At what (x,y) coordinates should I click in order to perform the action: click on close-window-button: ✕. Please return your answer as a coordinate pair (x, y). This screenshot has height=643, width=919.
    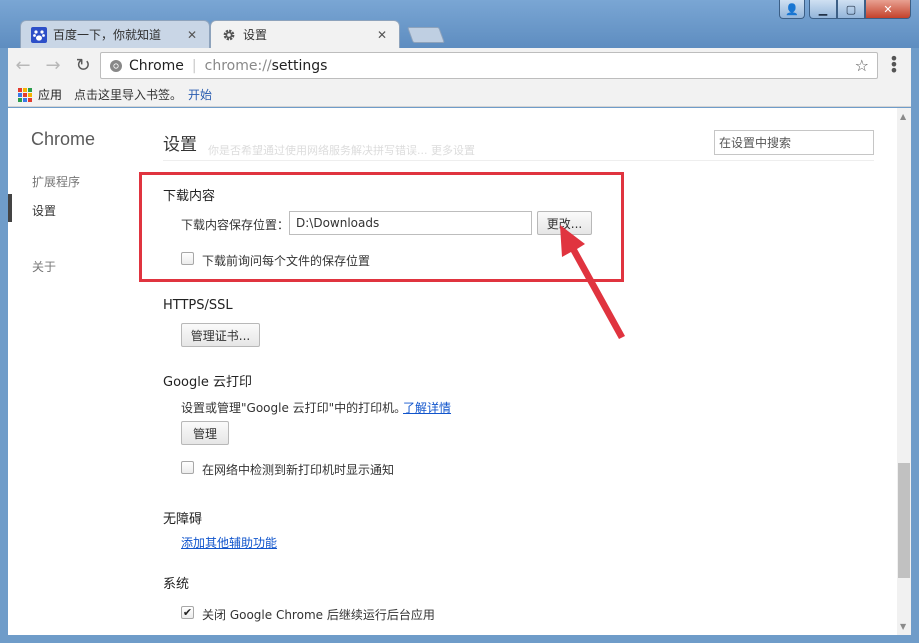
    Looking at the image, I should click on (888, 9).